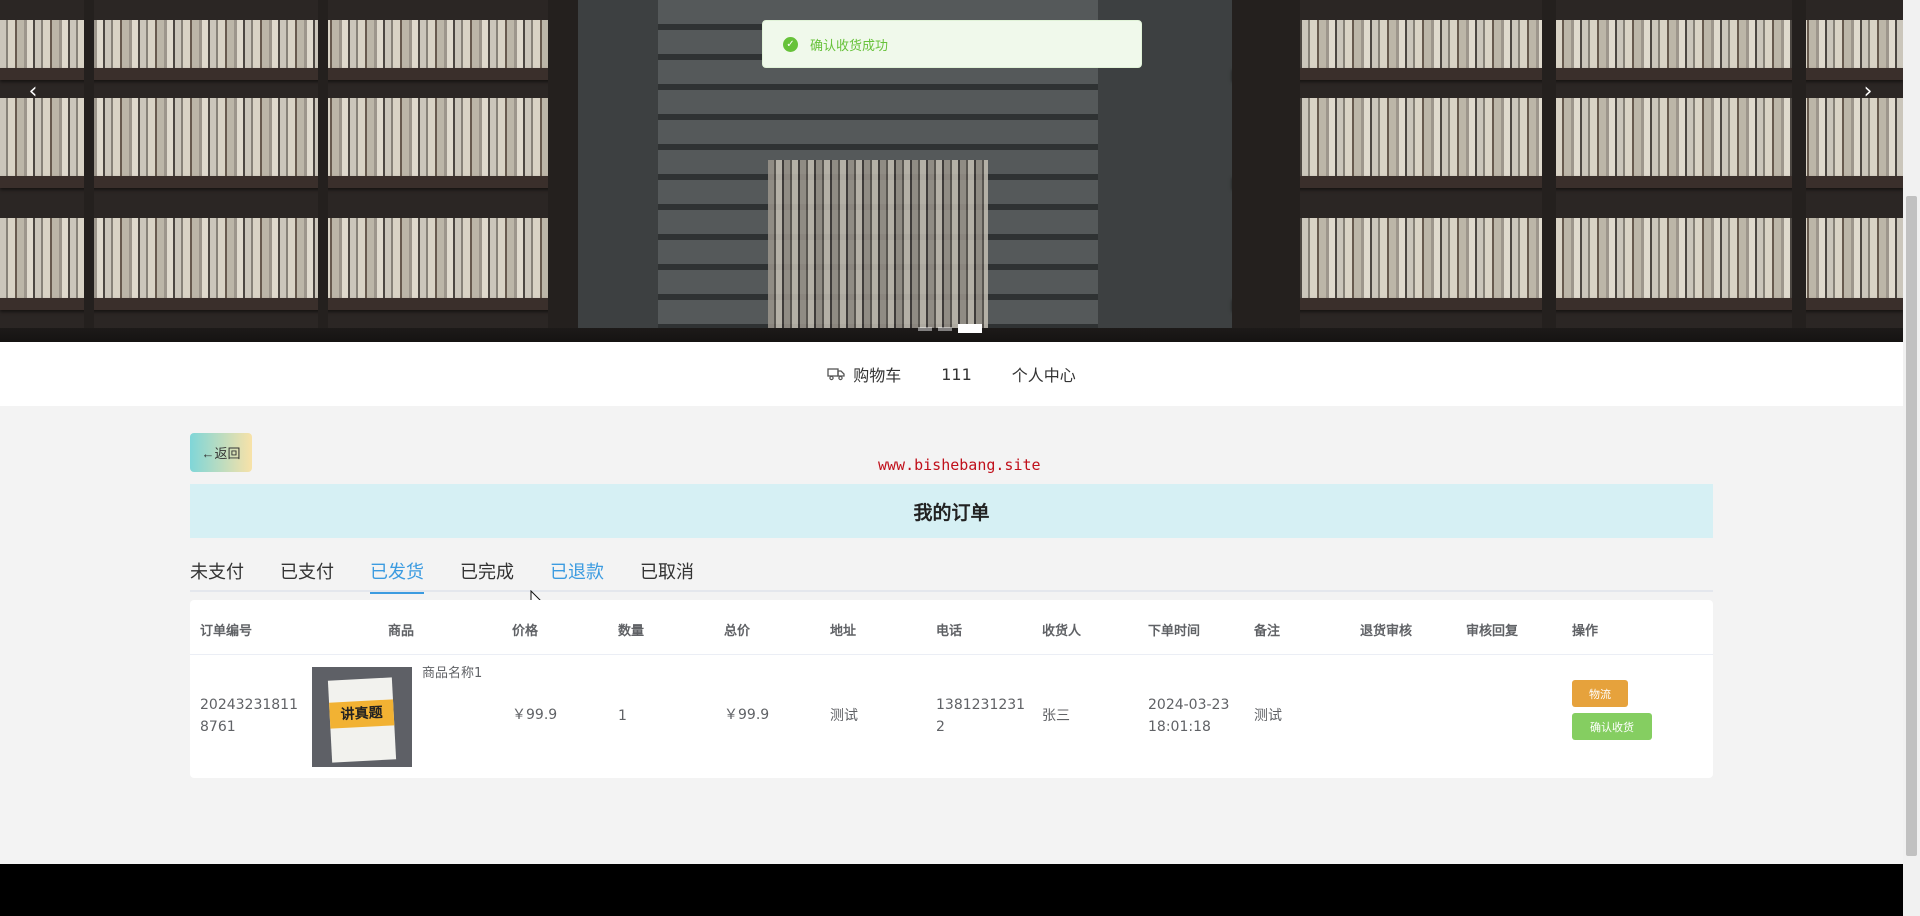 The height and width of the screenshot is (916, 1920). What do you see at coordinates (1174, 631) in the screenshot?
I see `column-header: 下单时间` at bounding box center [1174, 631].